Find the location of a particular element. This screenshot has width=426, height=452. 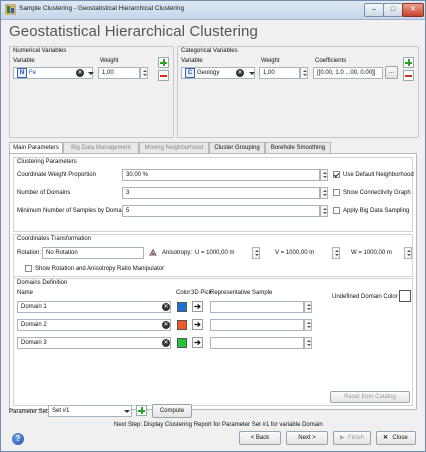

domain-name-input: Domain 1 is located at coordinates (94, 307).